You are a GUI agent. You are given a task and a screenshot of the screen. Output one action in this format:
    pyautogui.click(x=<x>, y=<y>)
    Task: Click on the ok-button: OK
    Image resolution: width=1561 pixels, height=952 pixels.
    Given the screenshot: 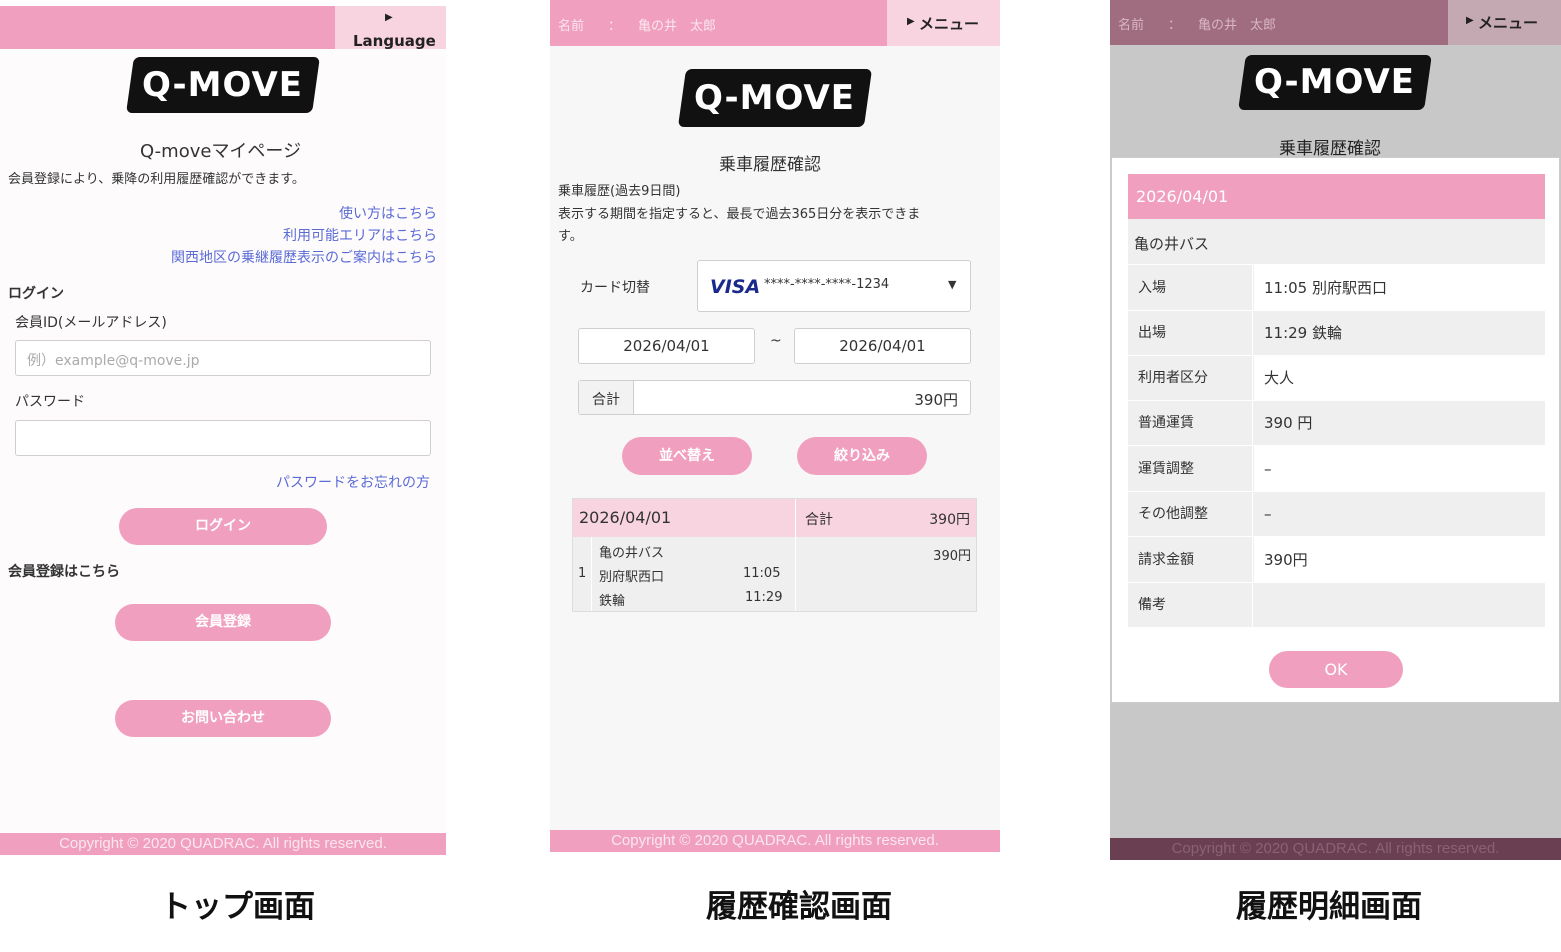 What is the action you would take?
    pyautogui.click(x=1336, y=669)
    